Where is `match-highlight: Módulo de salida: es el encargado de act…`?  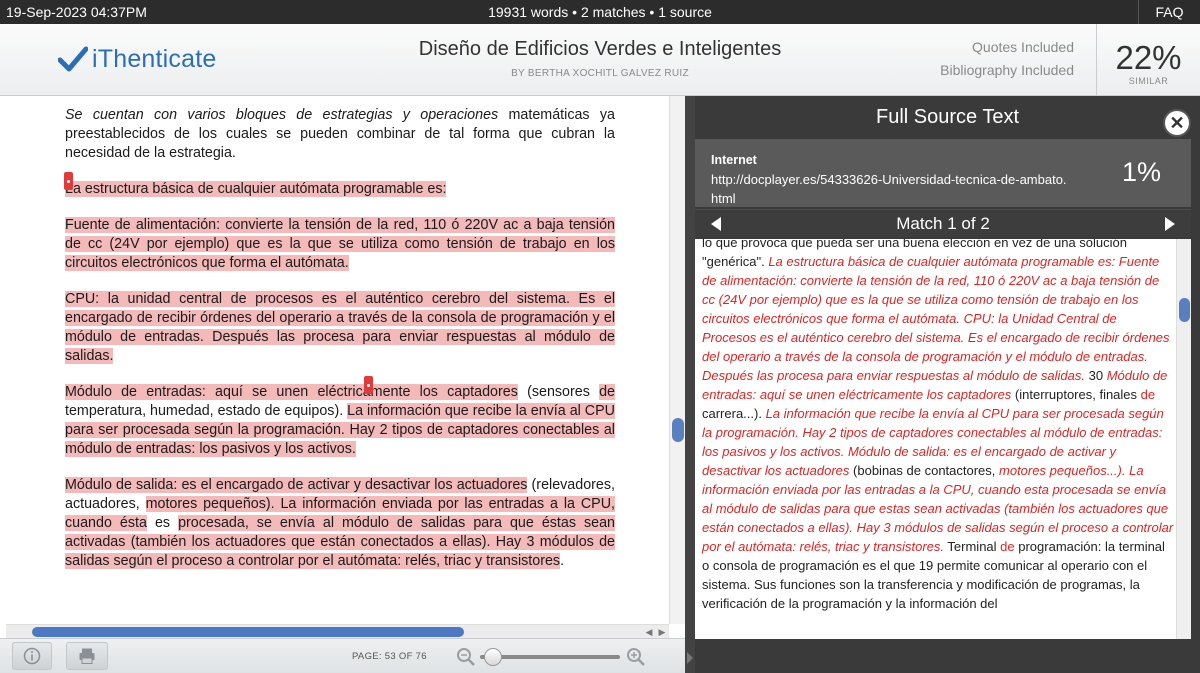 match-highlight: Módulo de salida: es el encargado de act… is located at coordinates (296, 485).